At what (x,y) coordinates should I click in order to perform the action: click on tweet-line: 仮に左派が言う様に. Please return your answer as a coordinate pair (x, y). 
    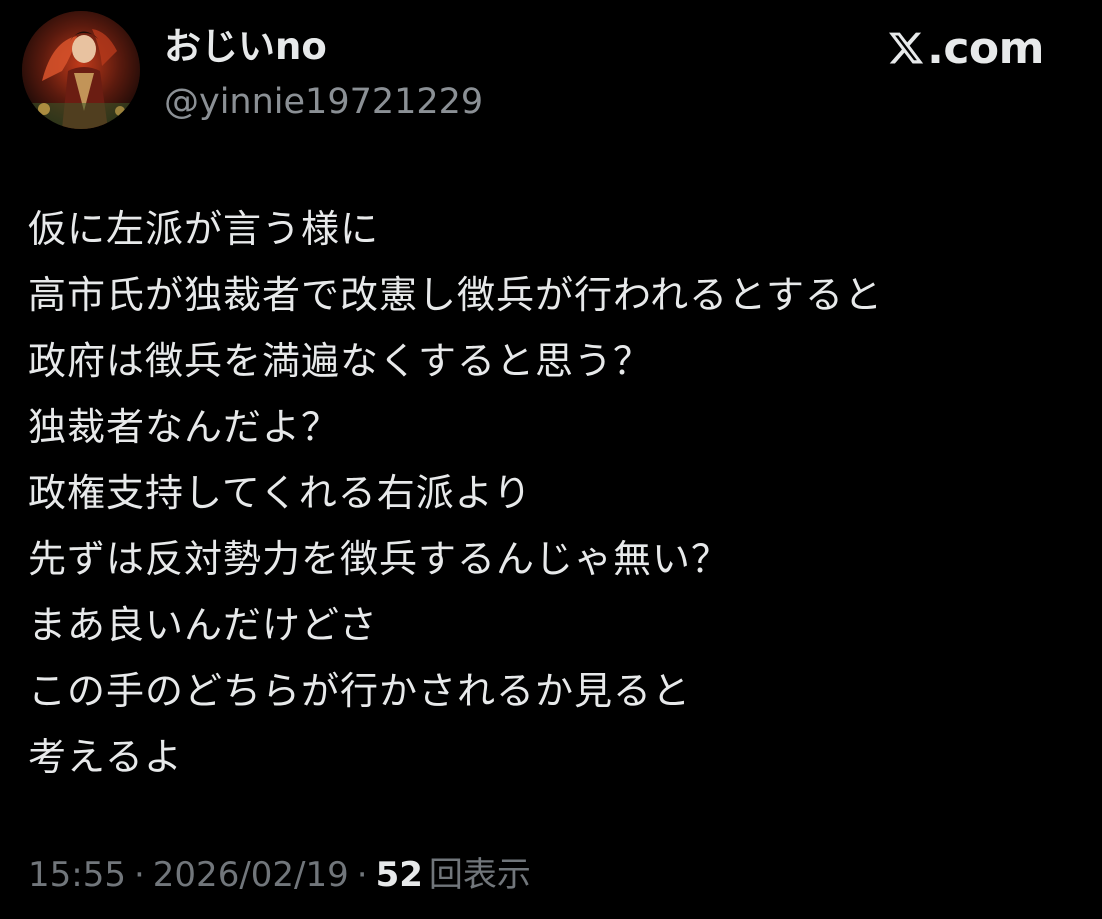
    Looking at the image, I should click on (204, 229).